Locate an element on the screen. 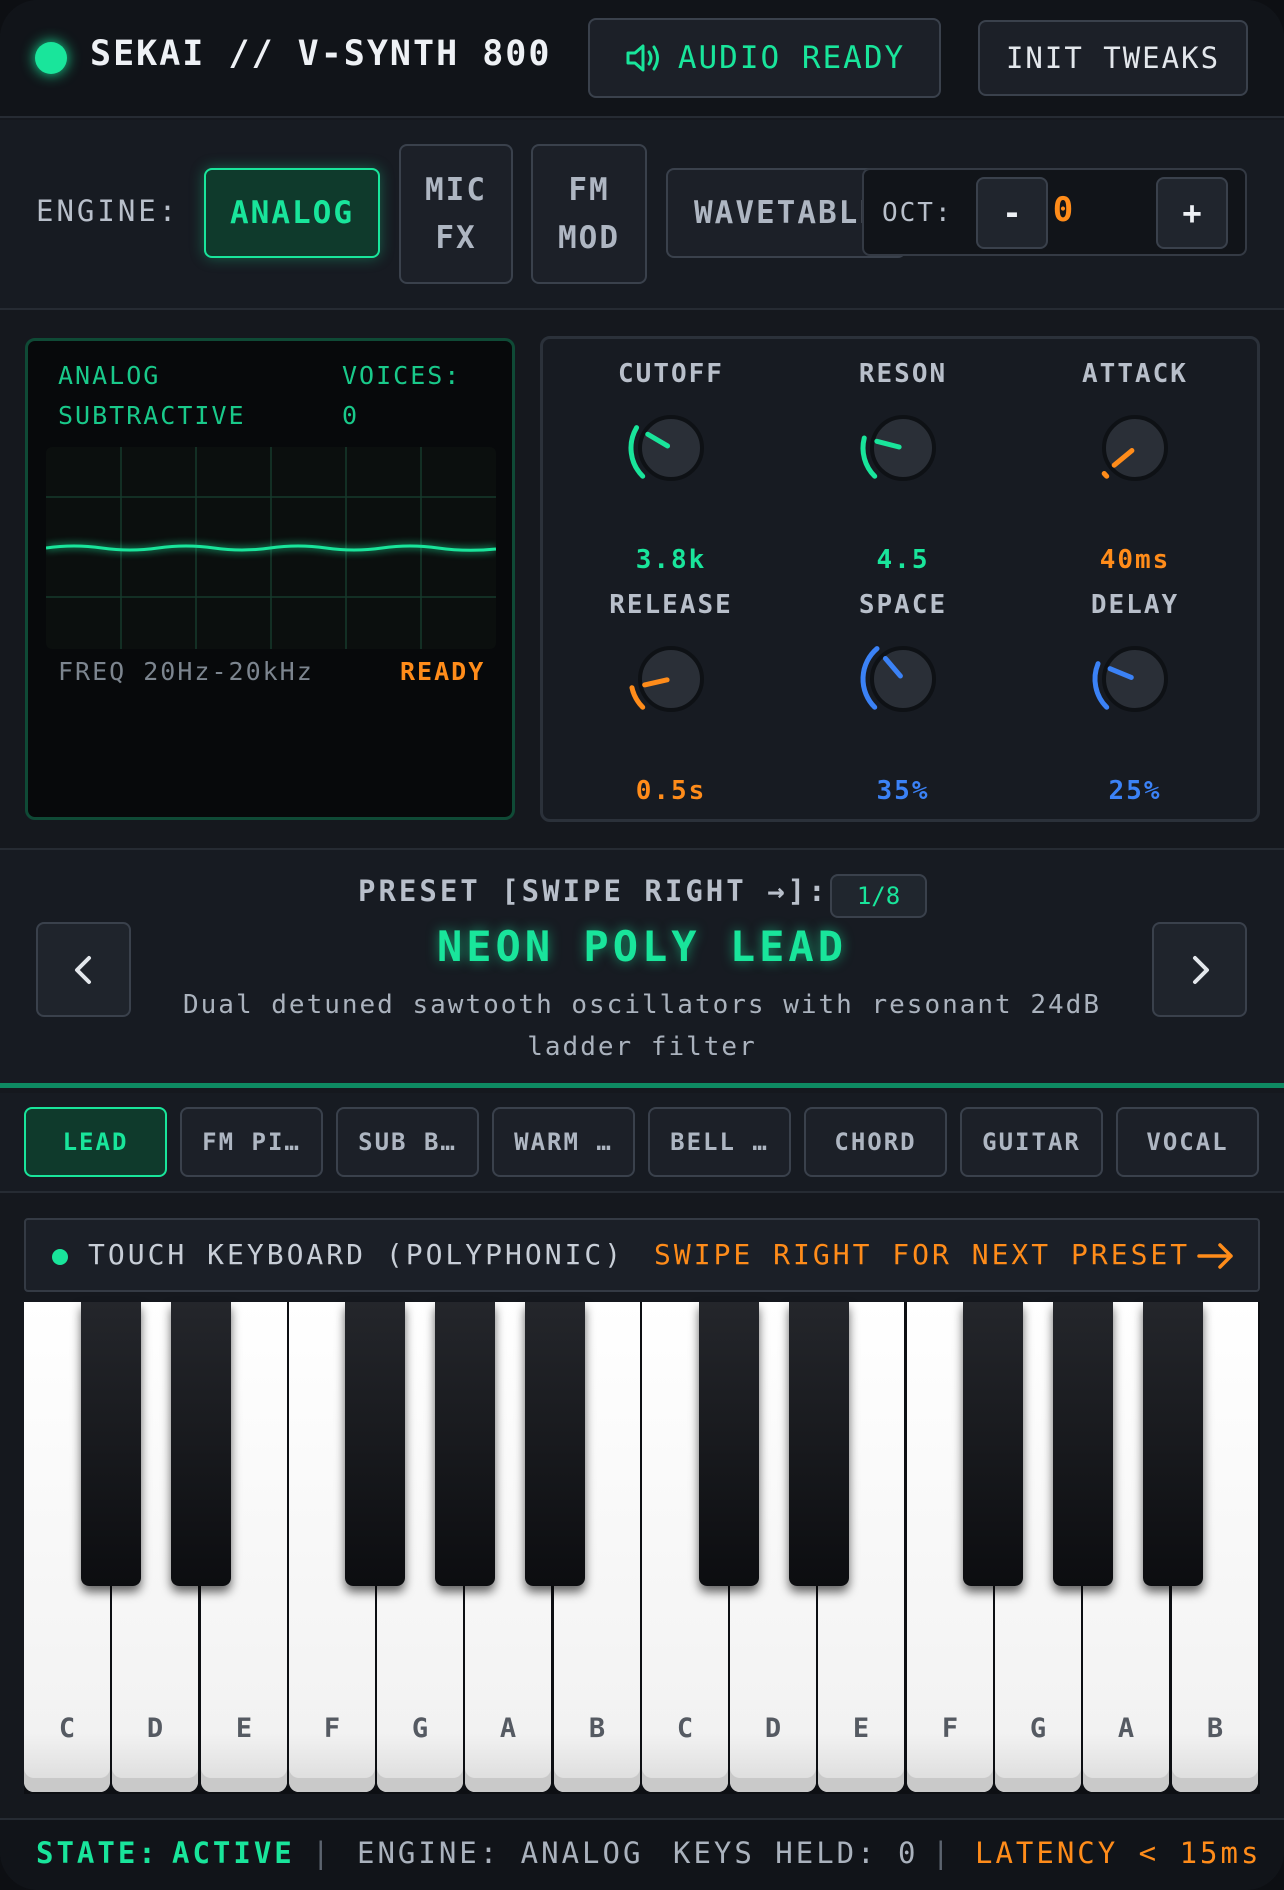 The image size is (1284, 1890). reson-knob: RESON 4.5 is located at coordinates (903, 469).